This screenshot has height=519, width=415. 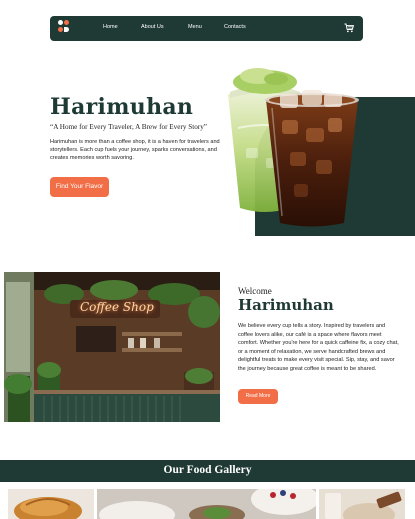 What do you see at coordinates (286, 305) in the screenshot?
I see `welcome-title: Harimuhan` at bounding box center [286, 305].